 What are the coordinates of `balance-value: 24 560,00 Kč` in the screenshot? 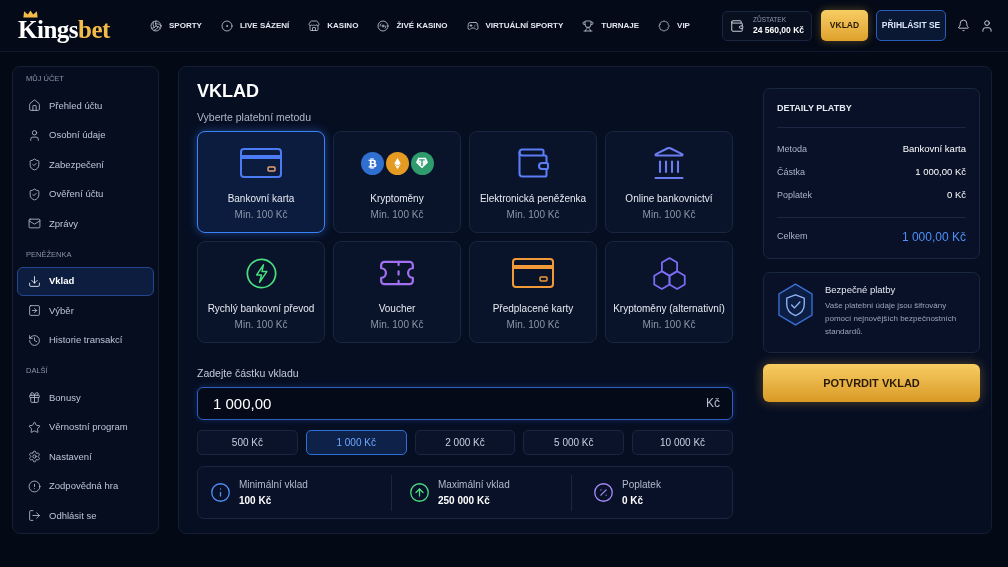 It's located at (779, 30).